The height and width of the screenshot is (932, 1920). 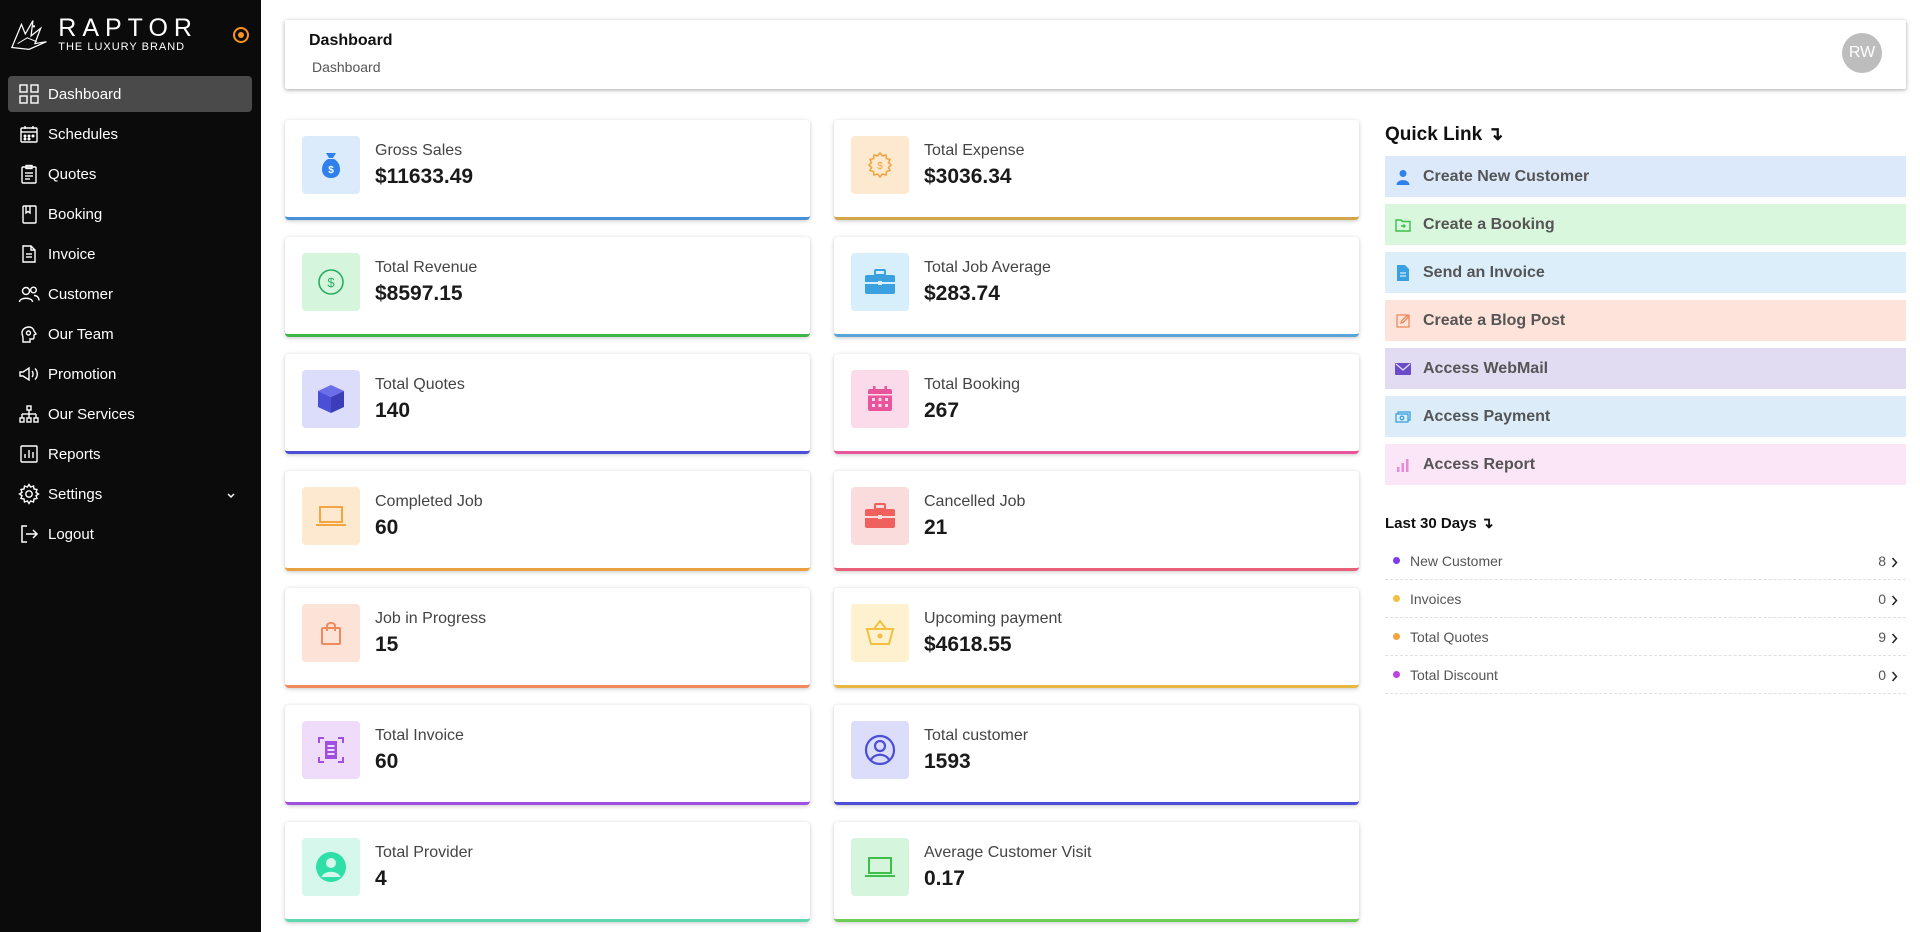 I want to click on stat-label: Job in Progress, so click(x=431, y=618).